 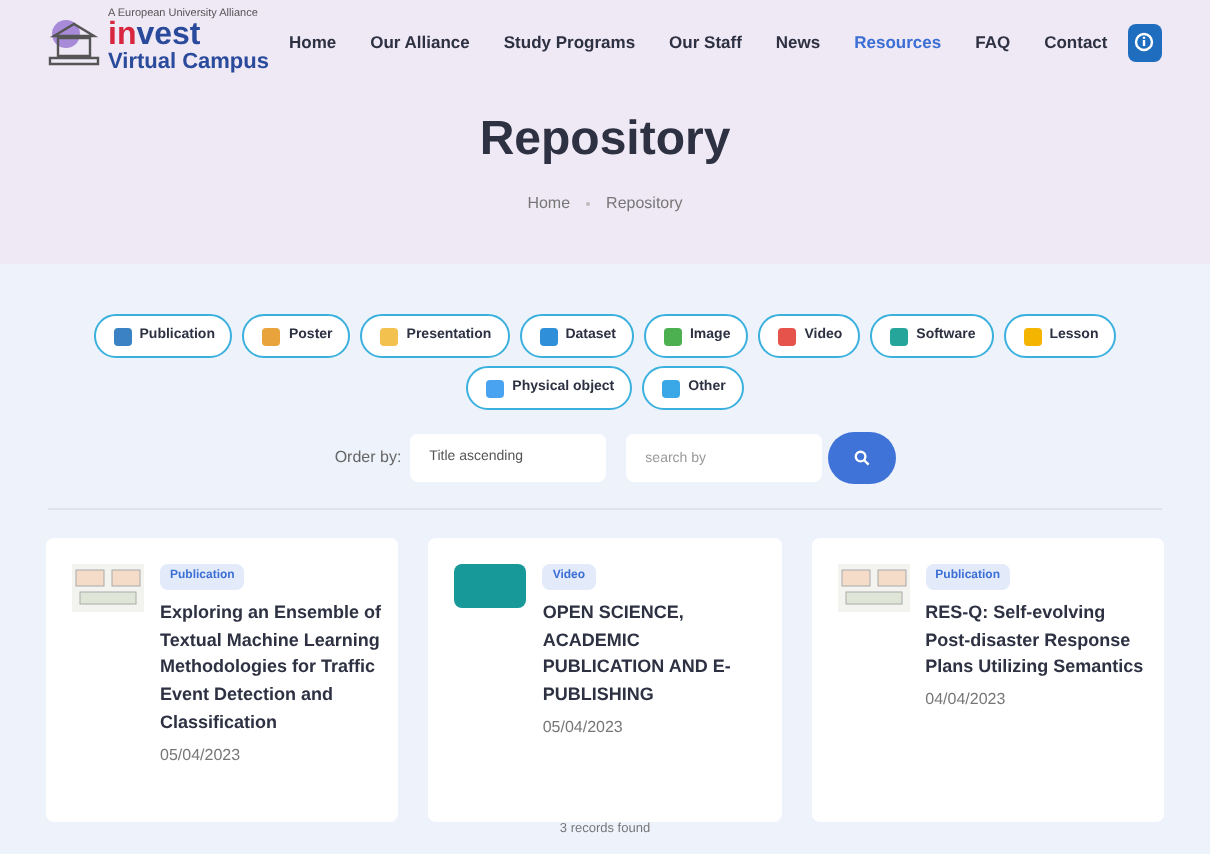 What do you see at coordinates (569, 42) in the screenshot?
I see `nav-link: Study Programs` at bounding box center [569, 42].